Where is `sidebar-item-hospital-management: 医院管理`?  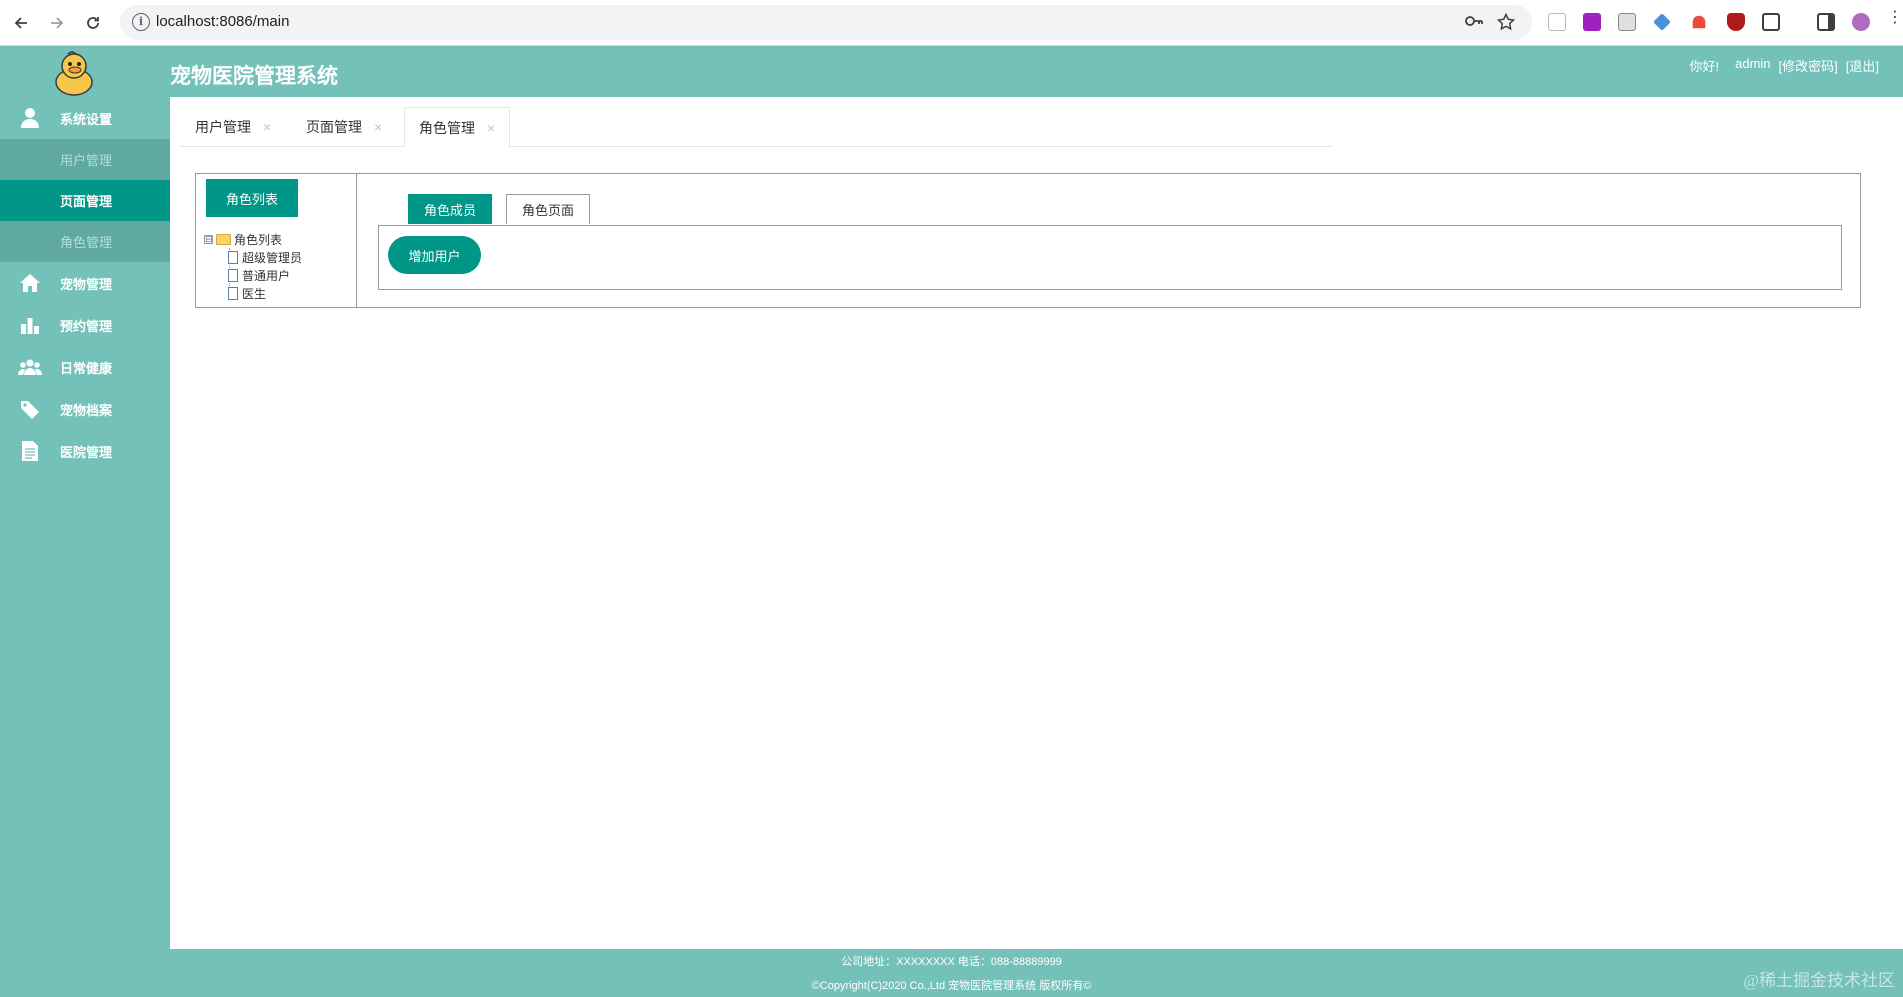
sidebar-item-hospital-management: 医院管理 is located at coordinates (85, 451).